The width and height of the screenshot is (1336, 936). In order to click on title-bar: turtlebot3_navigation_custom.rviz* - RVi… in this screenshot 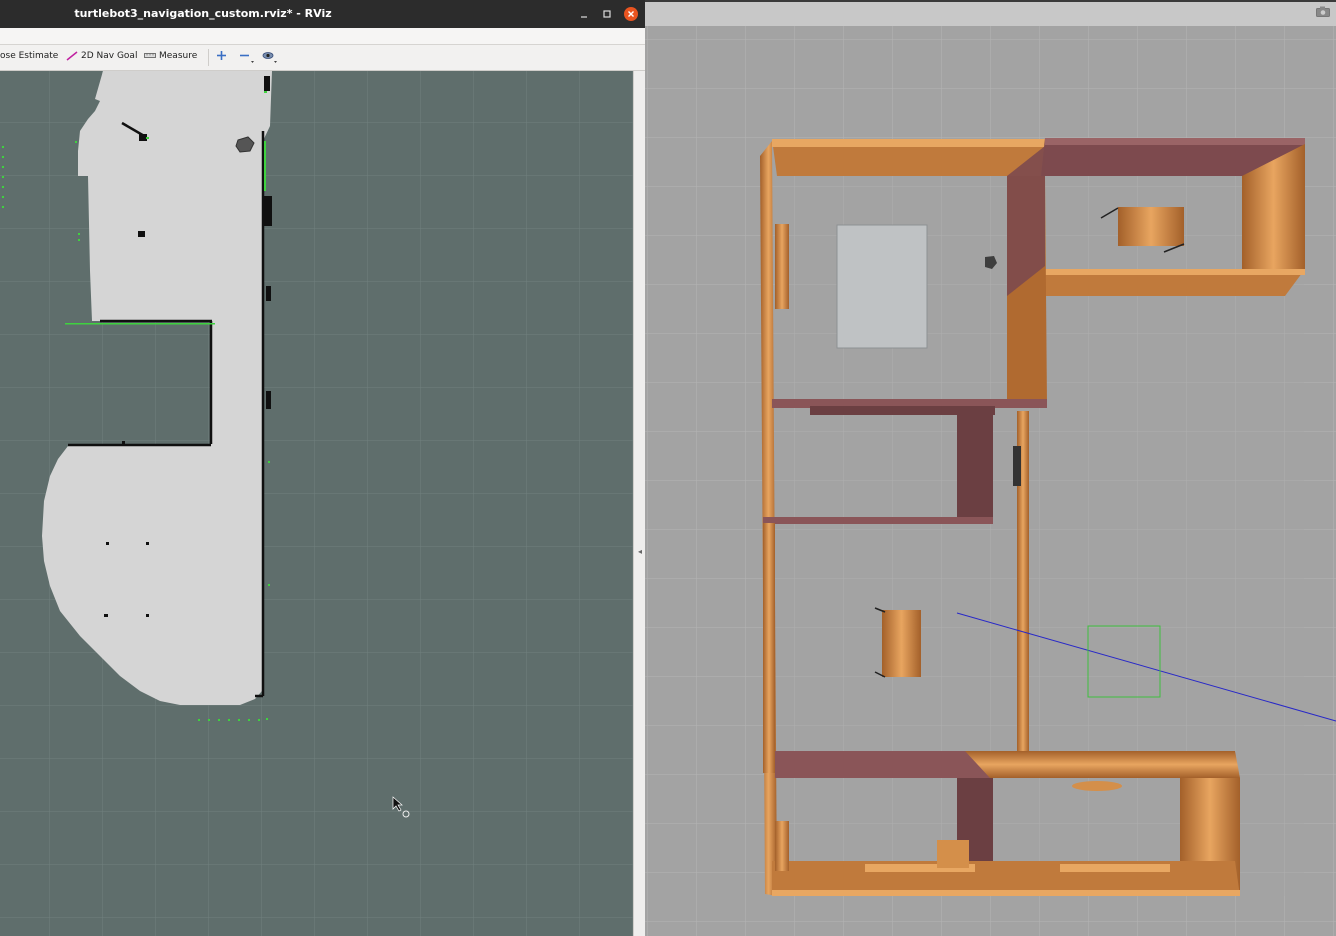, I will do `click(322, 14)`.